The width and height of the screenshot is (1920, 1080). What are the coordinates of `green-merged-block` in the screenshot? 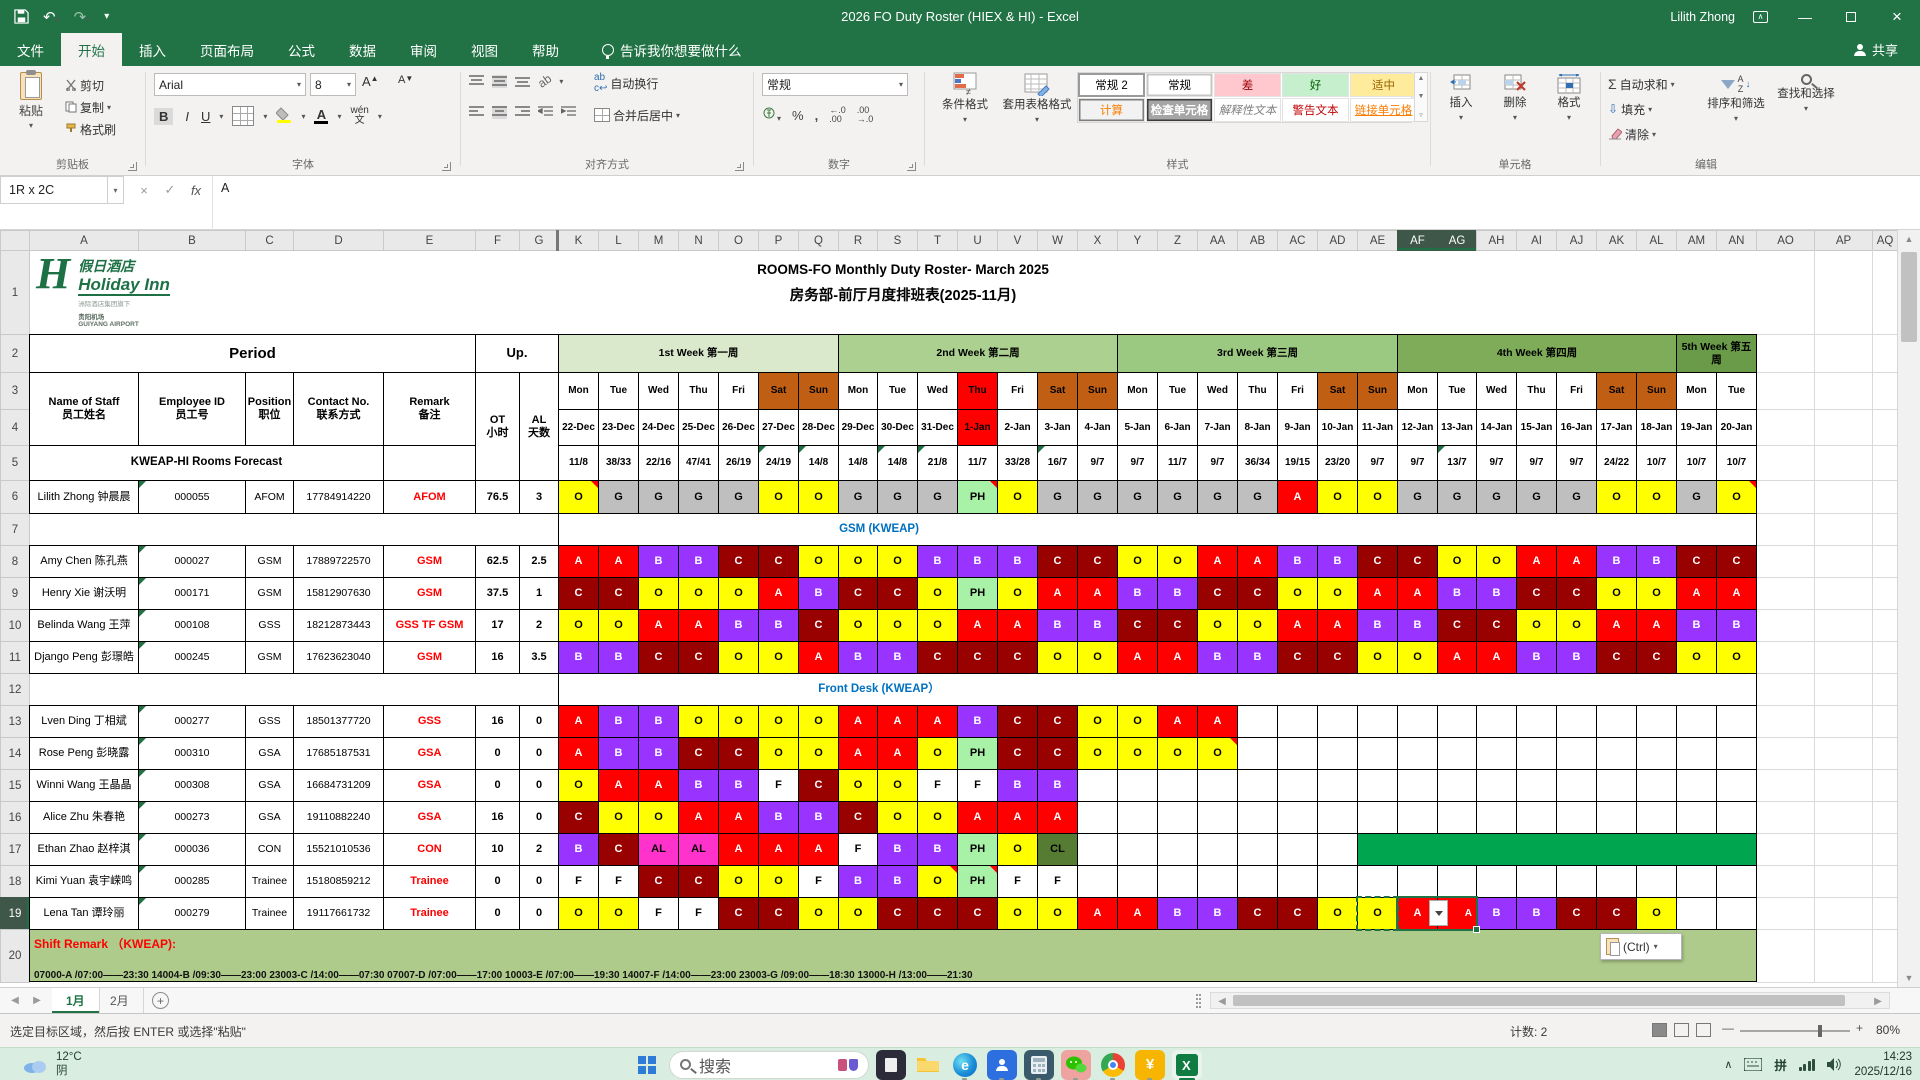 It's located at (1557, 849).